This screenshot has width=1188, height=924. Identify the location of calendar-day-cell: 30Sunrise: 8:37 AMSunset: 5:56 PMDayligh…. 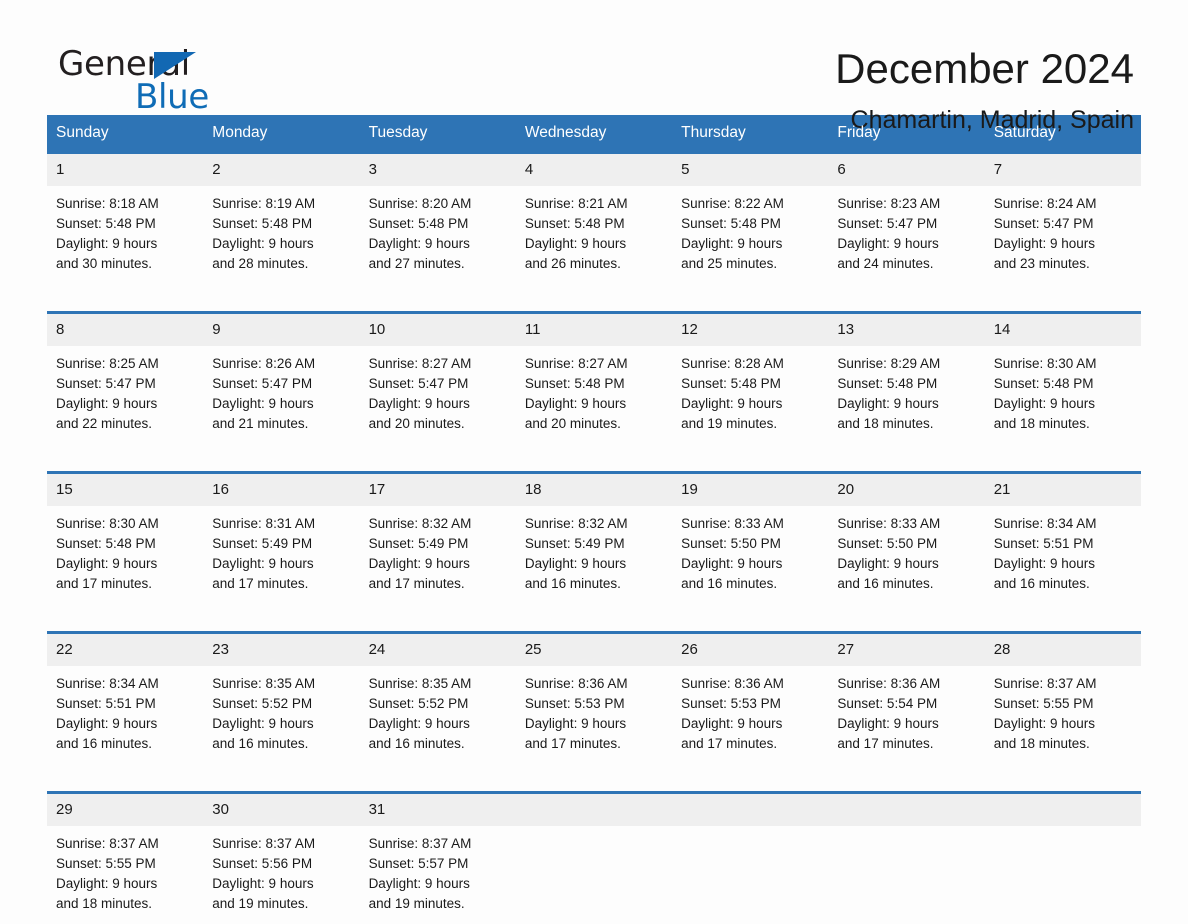
(281, 858).